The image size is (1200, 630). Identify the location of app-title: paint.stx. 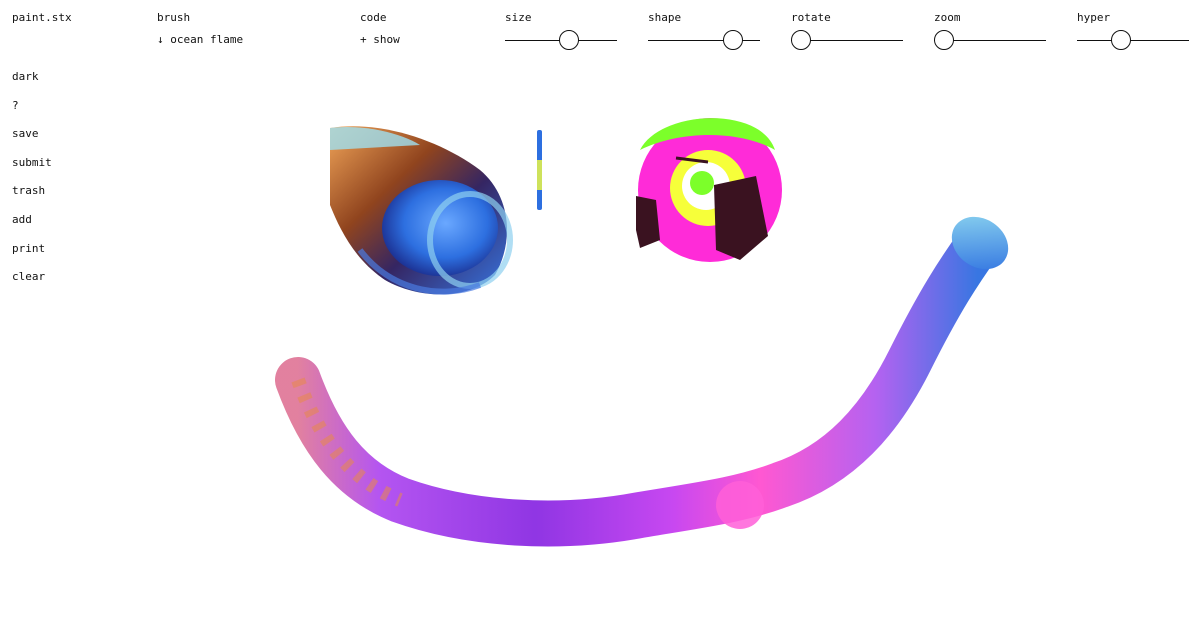
(42, 17).